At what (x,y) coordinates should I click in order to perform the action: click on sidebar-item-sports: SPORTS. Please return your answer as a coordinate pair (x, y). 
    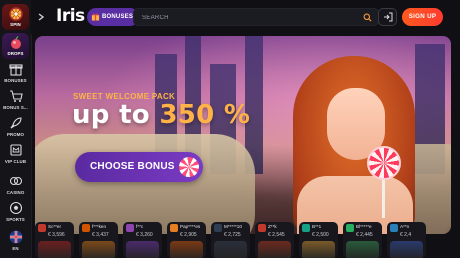
    Looking at the image, I should click on (15, 211).